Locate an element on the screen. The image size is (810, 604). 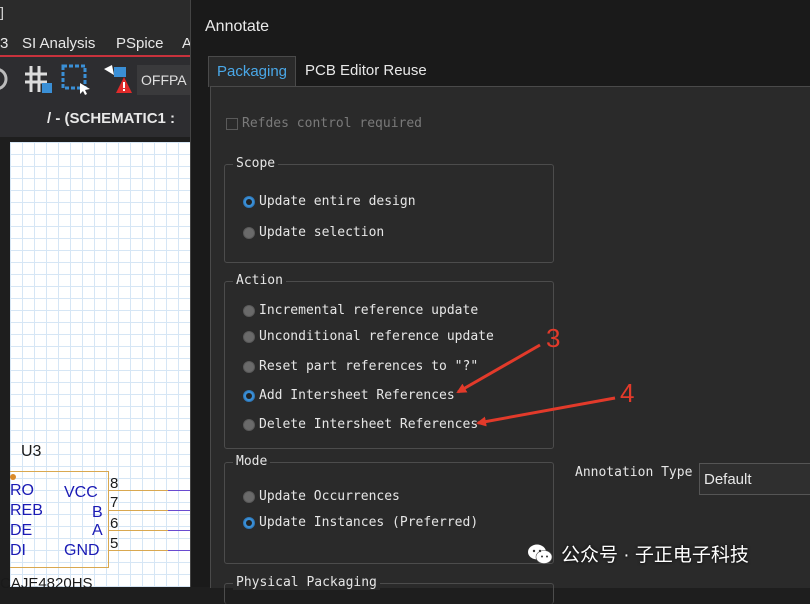
watermark: 公众号 · 子正电子科技 is located at coordinates (638, 553).